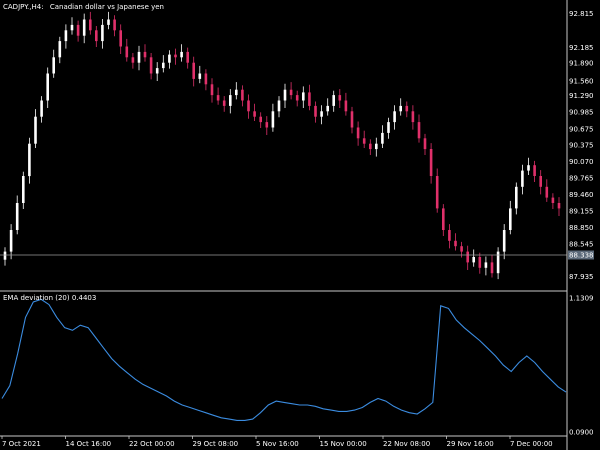 The width and height of the screenshot is (600, 450). What do you see at coordinates (581, 82) in the screenshot?
I see `price-tick-label: 91.560` at bounding box center [581, 82].